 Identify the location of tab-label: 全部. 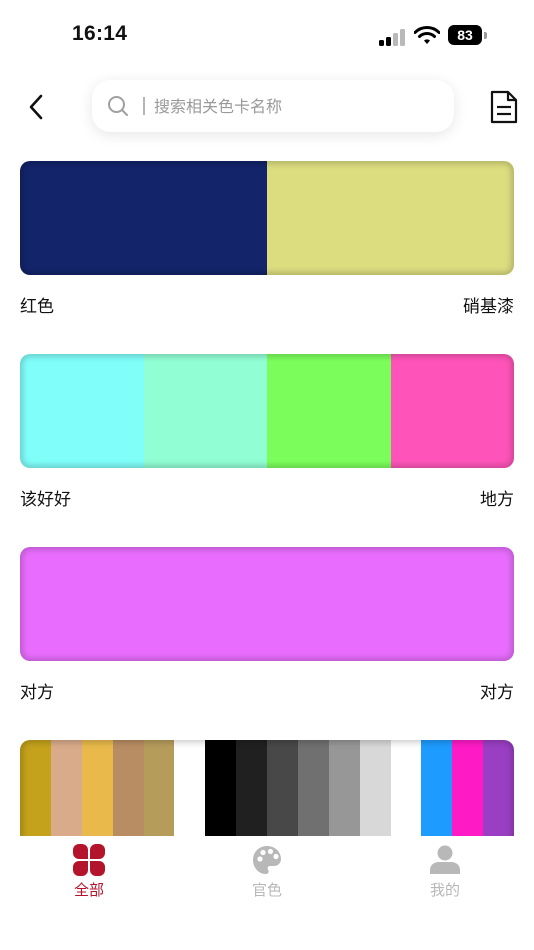
(88, 890).